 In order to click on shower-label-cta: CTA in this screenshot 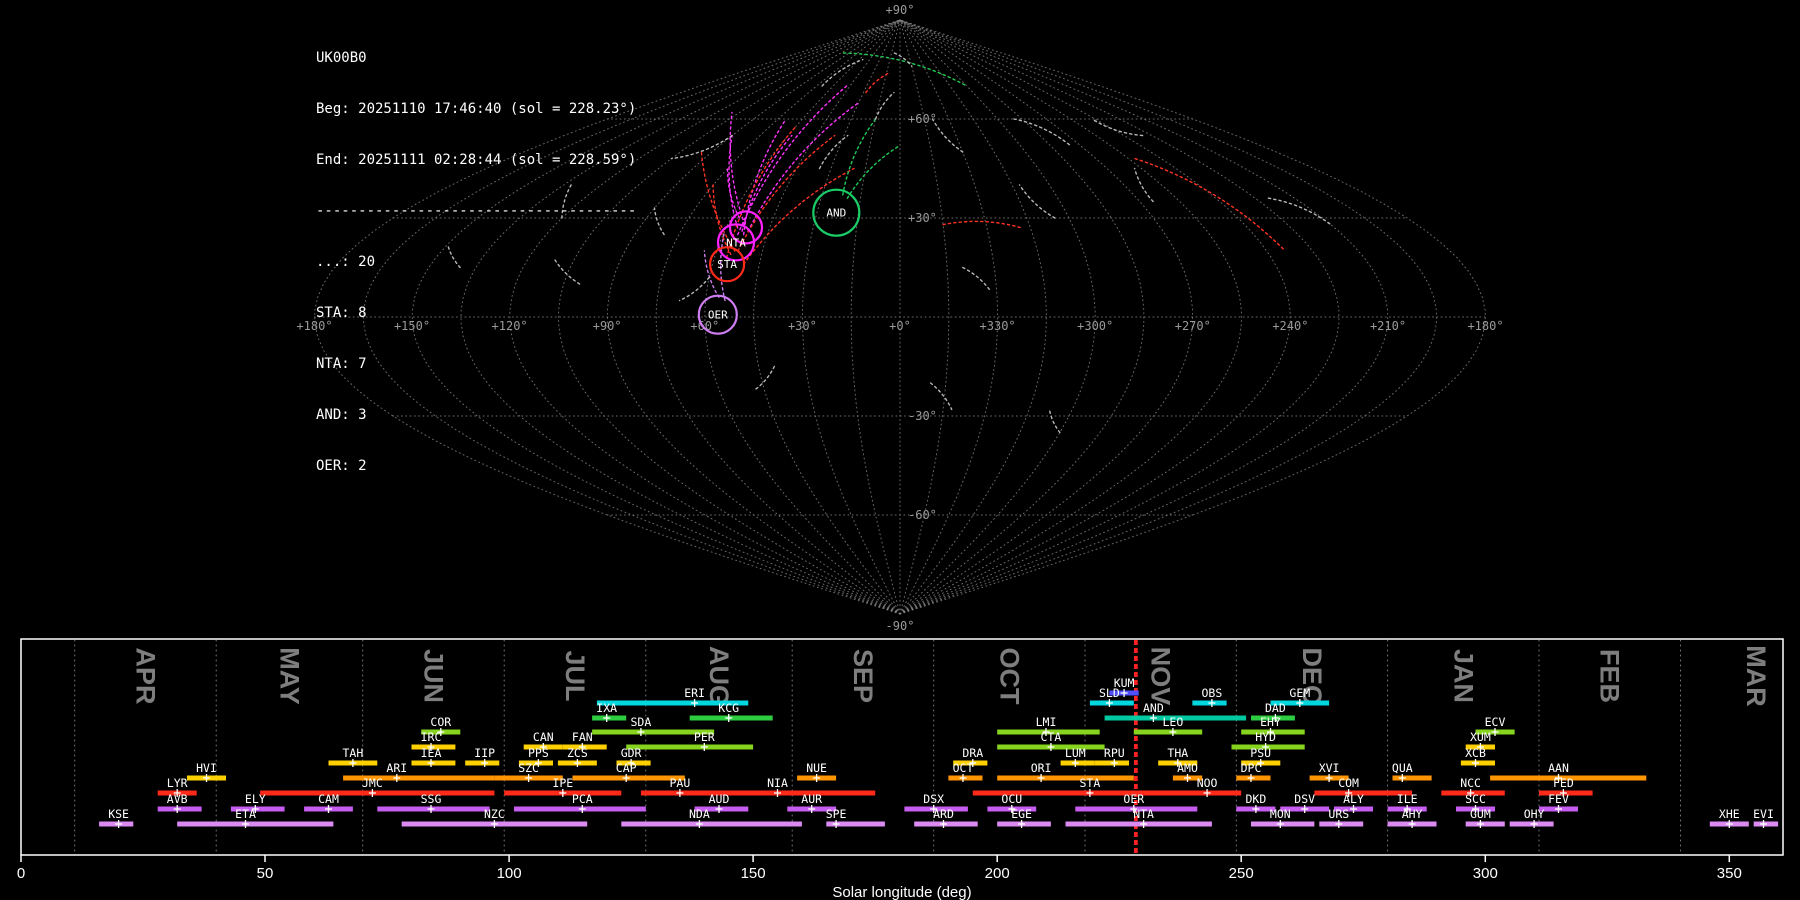, I will do `click(1051, 737)`.